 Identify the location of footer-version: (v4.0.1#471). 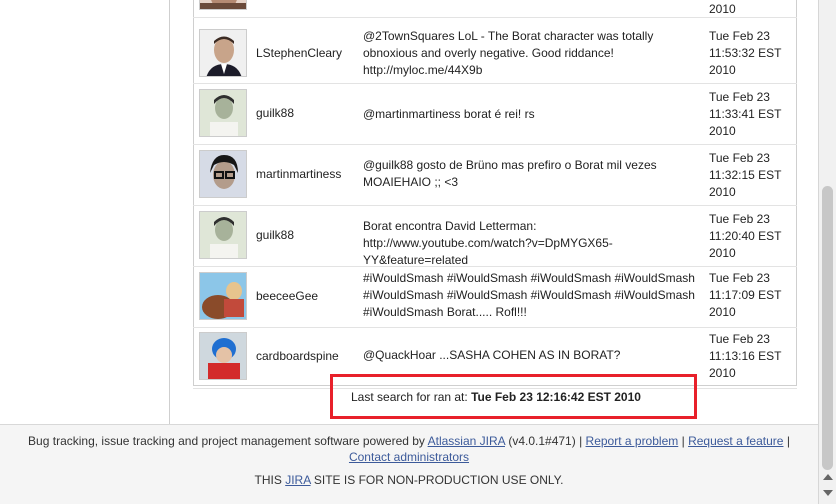
(542, 441).